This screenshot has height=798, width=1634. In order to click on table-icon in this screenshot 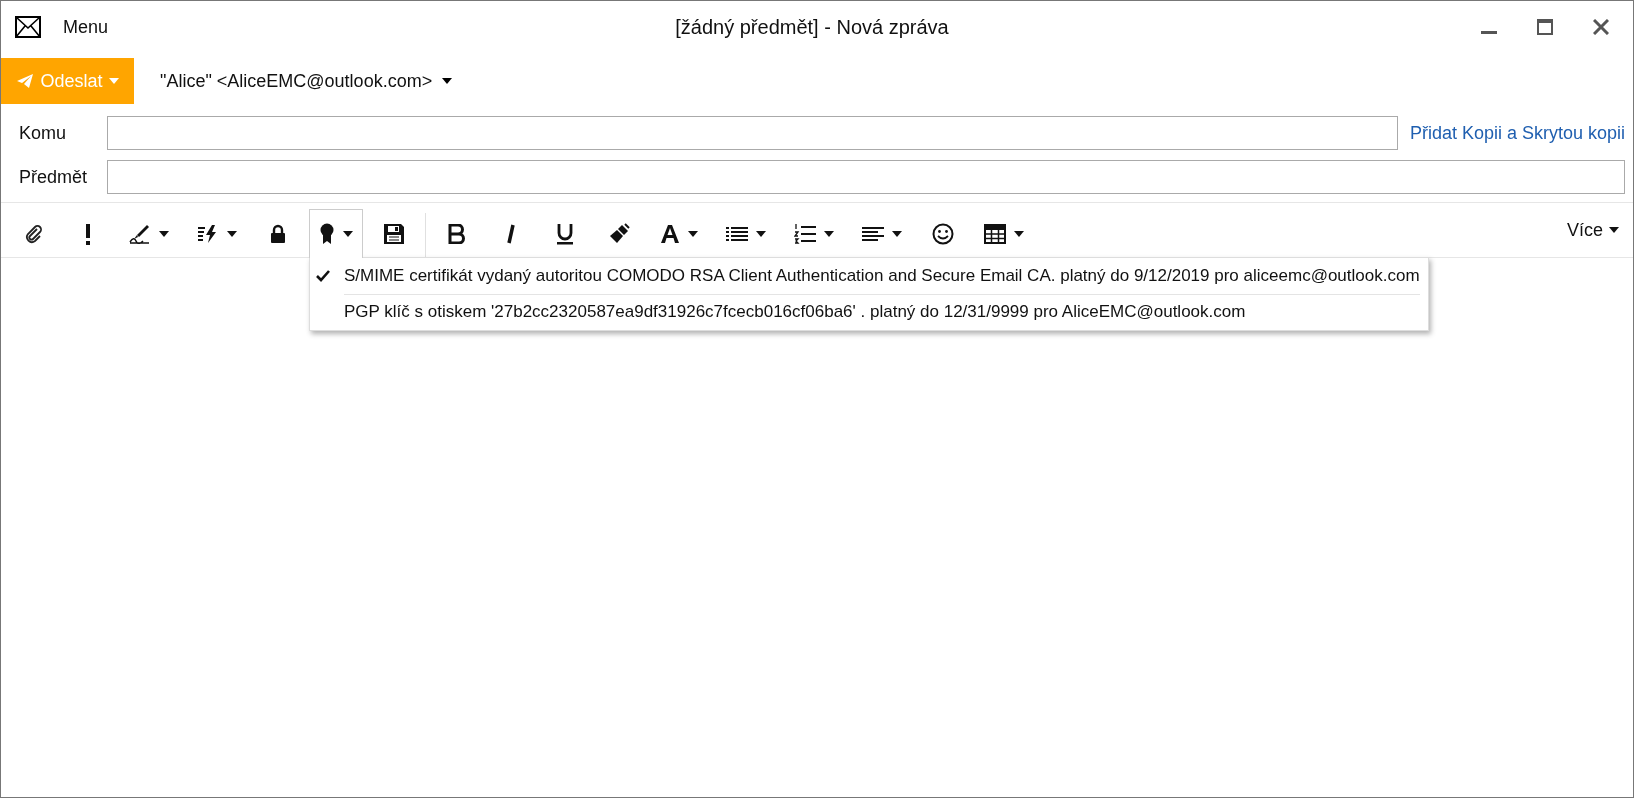, I will do `click(995, 233)`.